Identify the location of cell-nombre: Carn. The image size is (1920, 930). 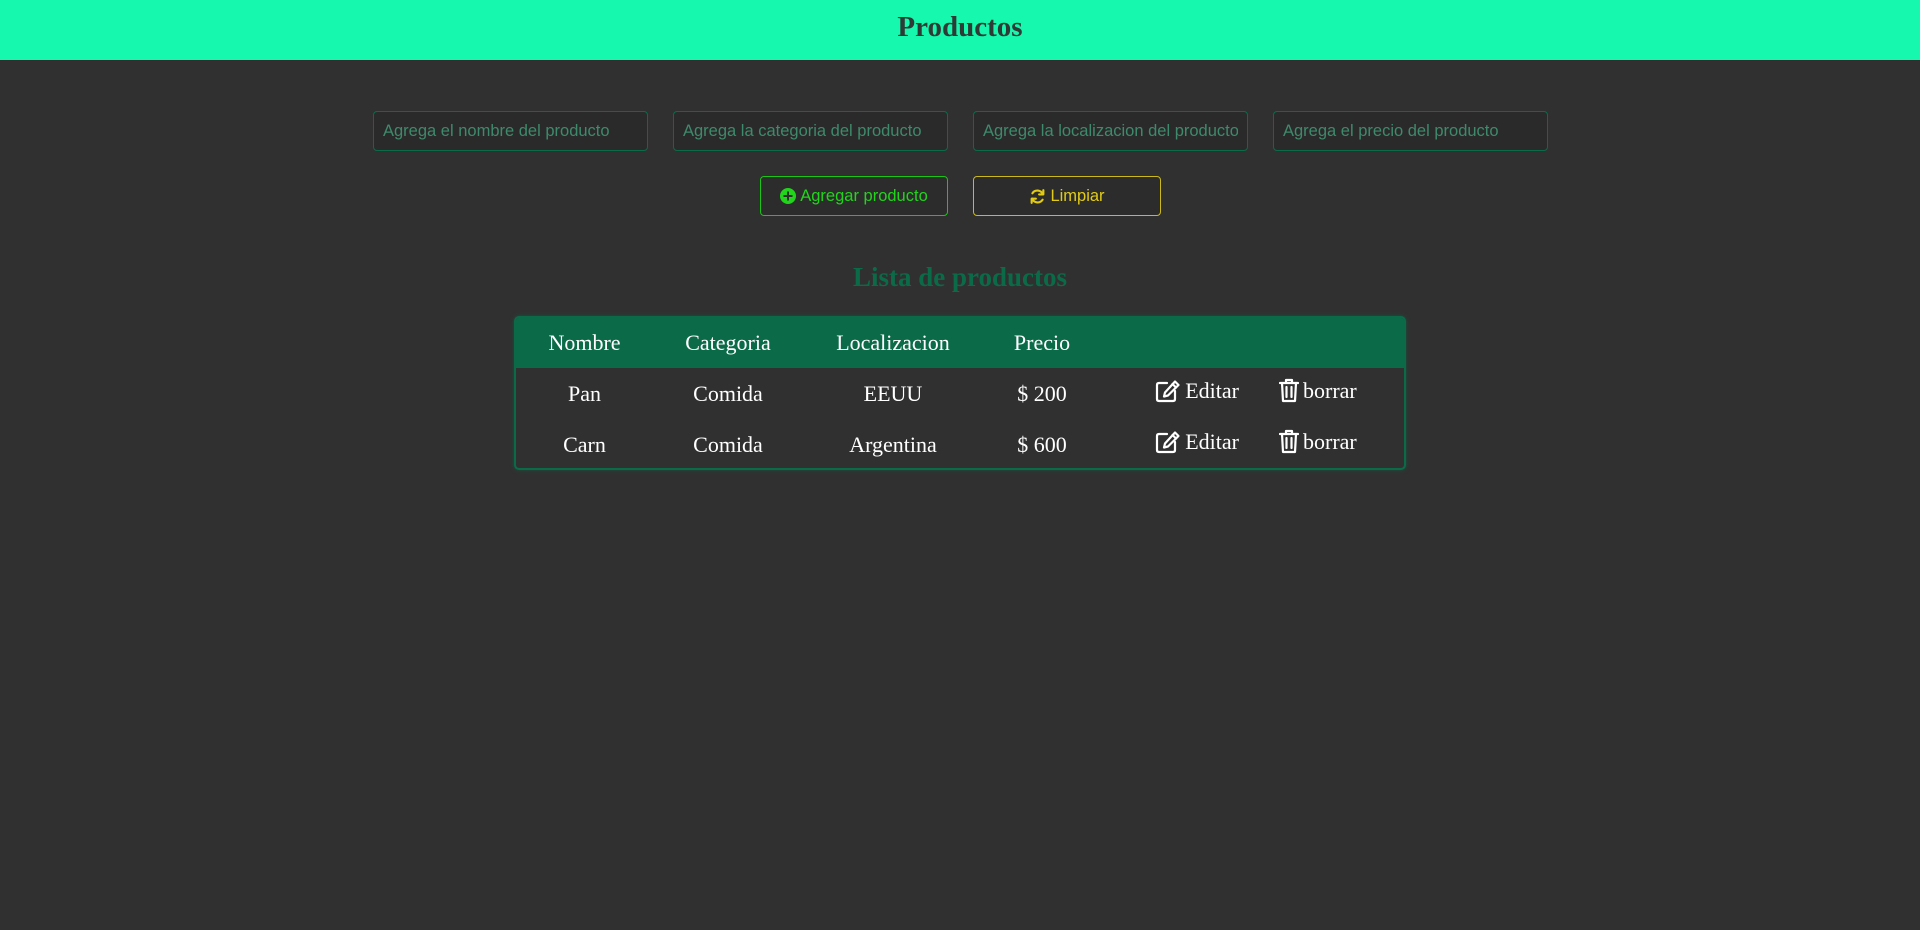
(584, 444).